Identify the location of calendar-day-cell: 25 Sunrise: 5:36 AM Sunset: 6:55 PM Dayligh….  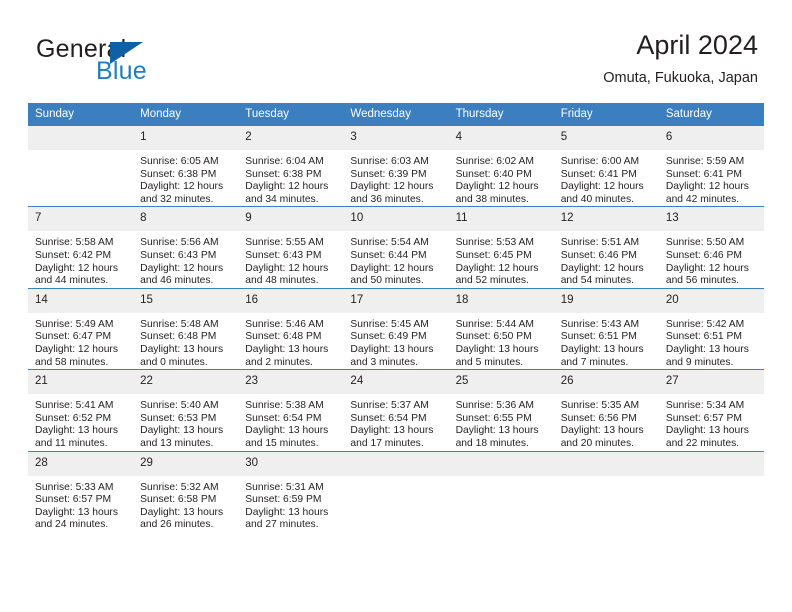
(501, 410).